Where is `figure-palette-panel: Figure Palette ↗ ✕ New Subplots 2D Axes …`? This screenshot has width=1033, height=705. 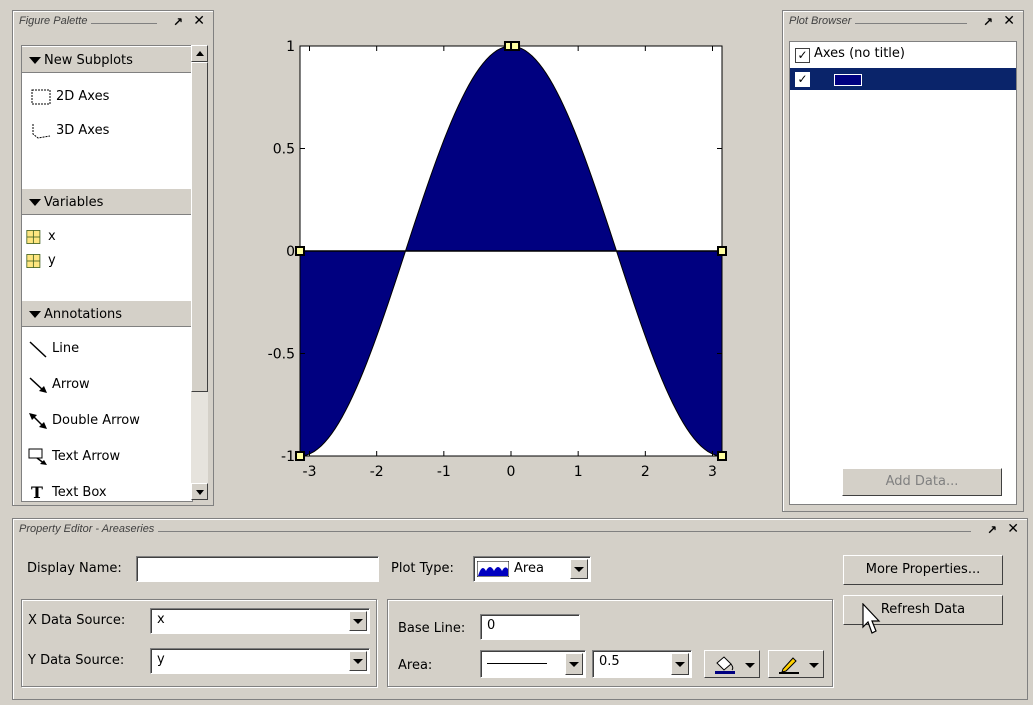
figure-palette-panel: Figure Palette ↗ ✕ New Subplots 2D Axes … is located at coordinates (113, 258).